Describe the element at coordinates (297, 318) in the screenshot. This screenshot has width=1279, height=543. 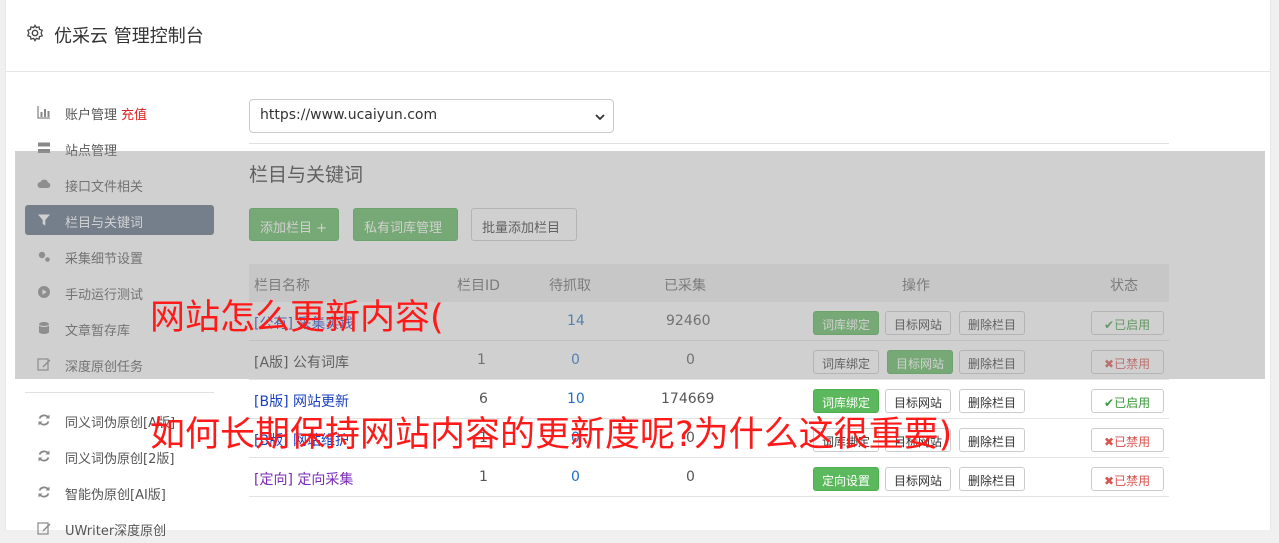
I see `overlay-headline-1: 网站怎么更新内容(` at that location.